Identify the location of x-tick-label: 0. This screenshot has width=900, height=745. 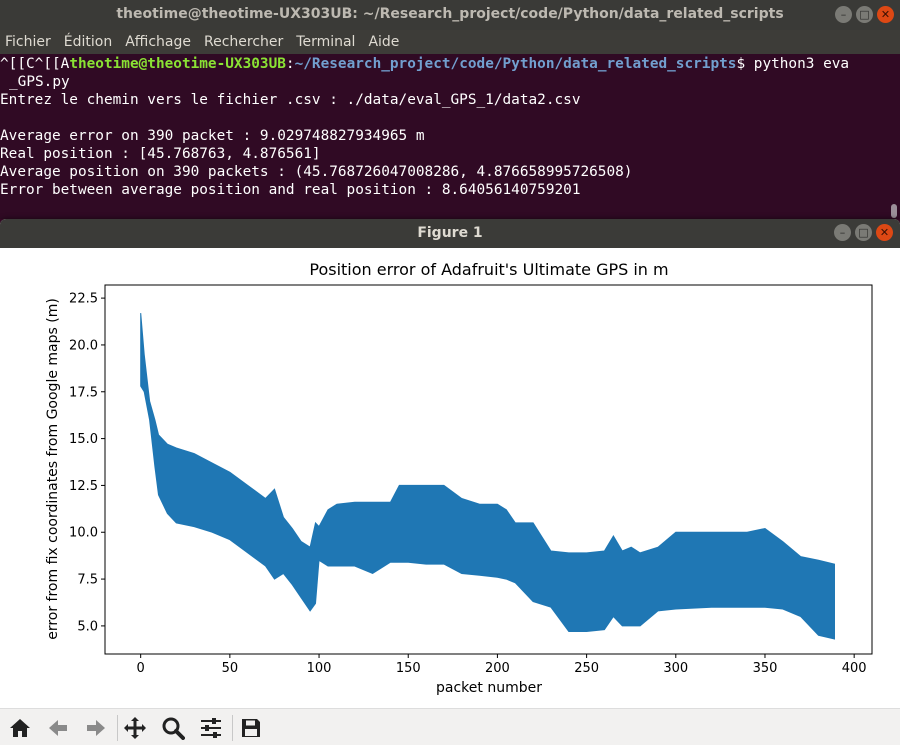
(141, 668).